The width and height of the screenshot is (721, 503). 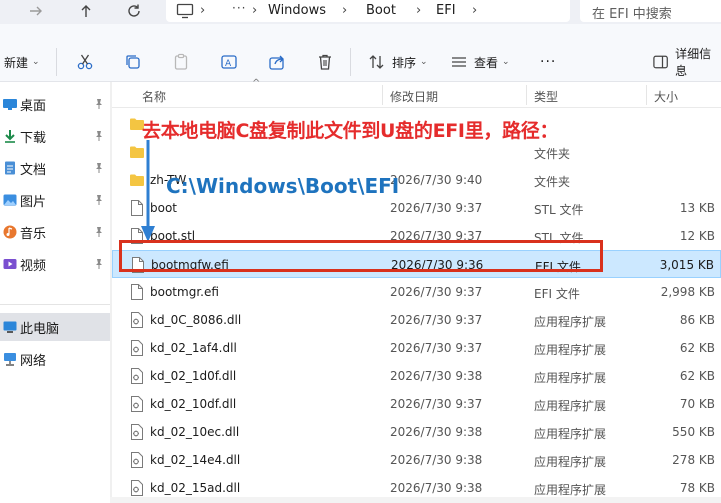 I want to click on chevron-down-icon: ⌄, so click(x=36, y=62).